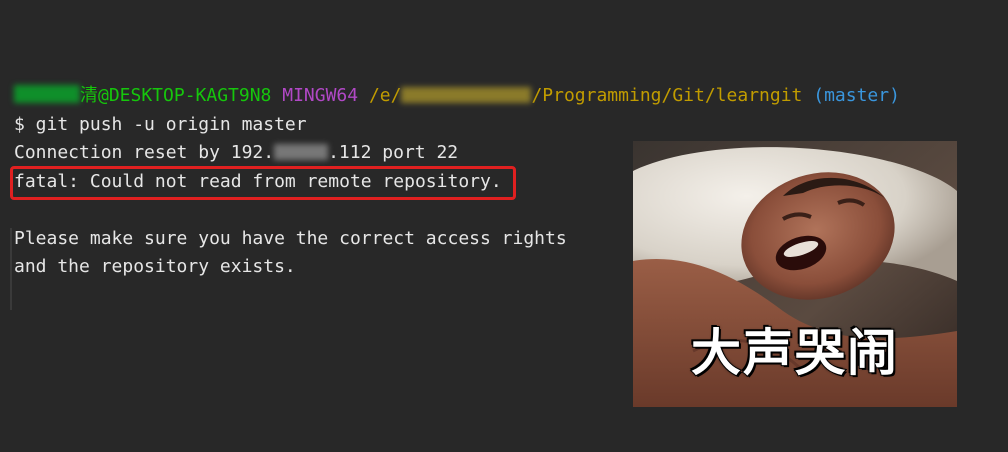 The width and height of the screenshot is (1008, 452). I want to click on prompt-user-suffix: 清, so click(89, 95).